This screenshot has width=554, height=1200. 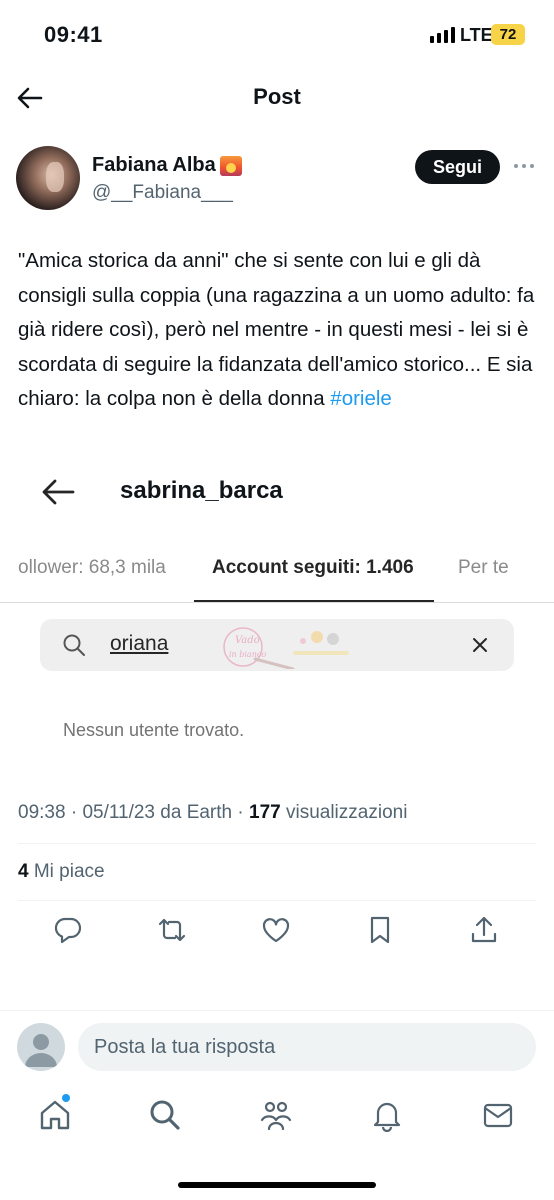 I want to click on battery-icon: 72, so click(x=508, y=34).